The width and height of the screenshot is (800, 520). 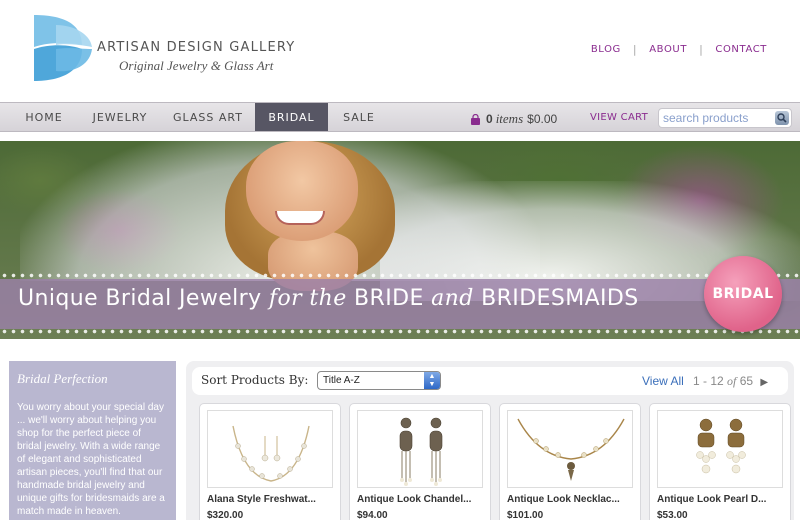 What do you see at coordinates (743, 294) in the screenshot?
I see `bridal-badge: BRIDAL` at bounding box center [743, 294].